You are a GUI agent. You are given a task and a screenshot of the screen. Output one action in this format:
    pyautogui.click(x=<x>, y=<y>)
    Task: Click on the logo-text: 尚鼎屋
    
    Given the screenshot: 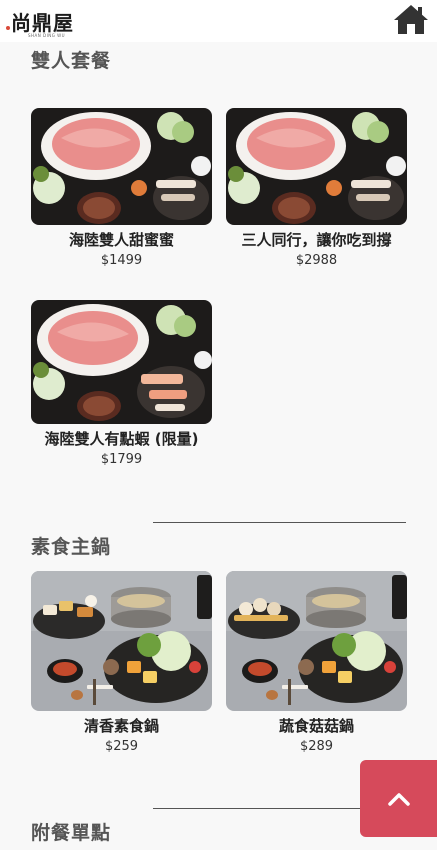 What is the action you would take?
    pyautogui.click(x=42, y=23)
    